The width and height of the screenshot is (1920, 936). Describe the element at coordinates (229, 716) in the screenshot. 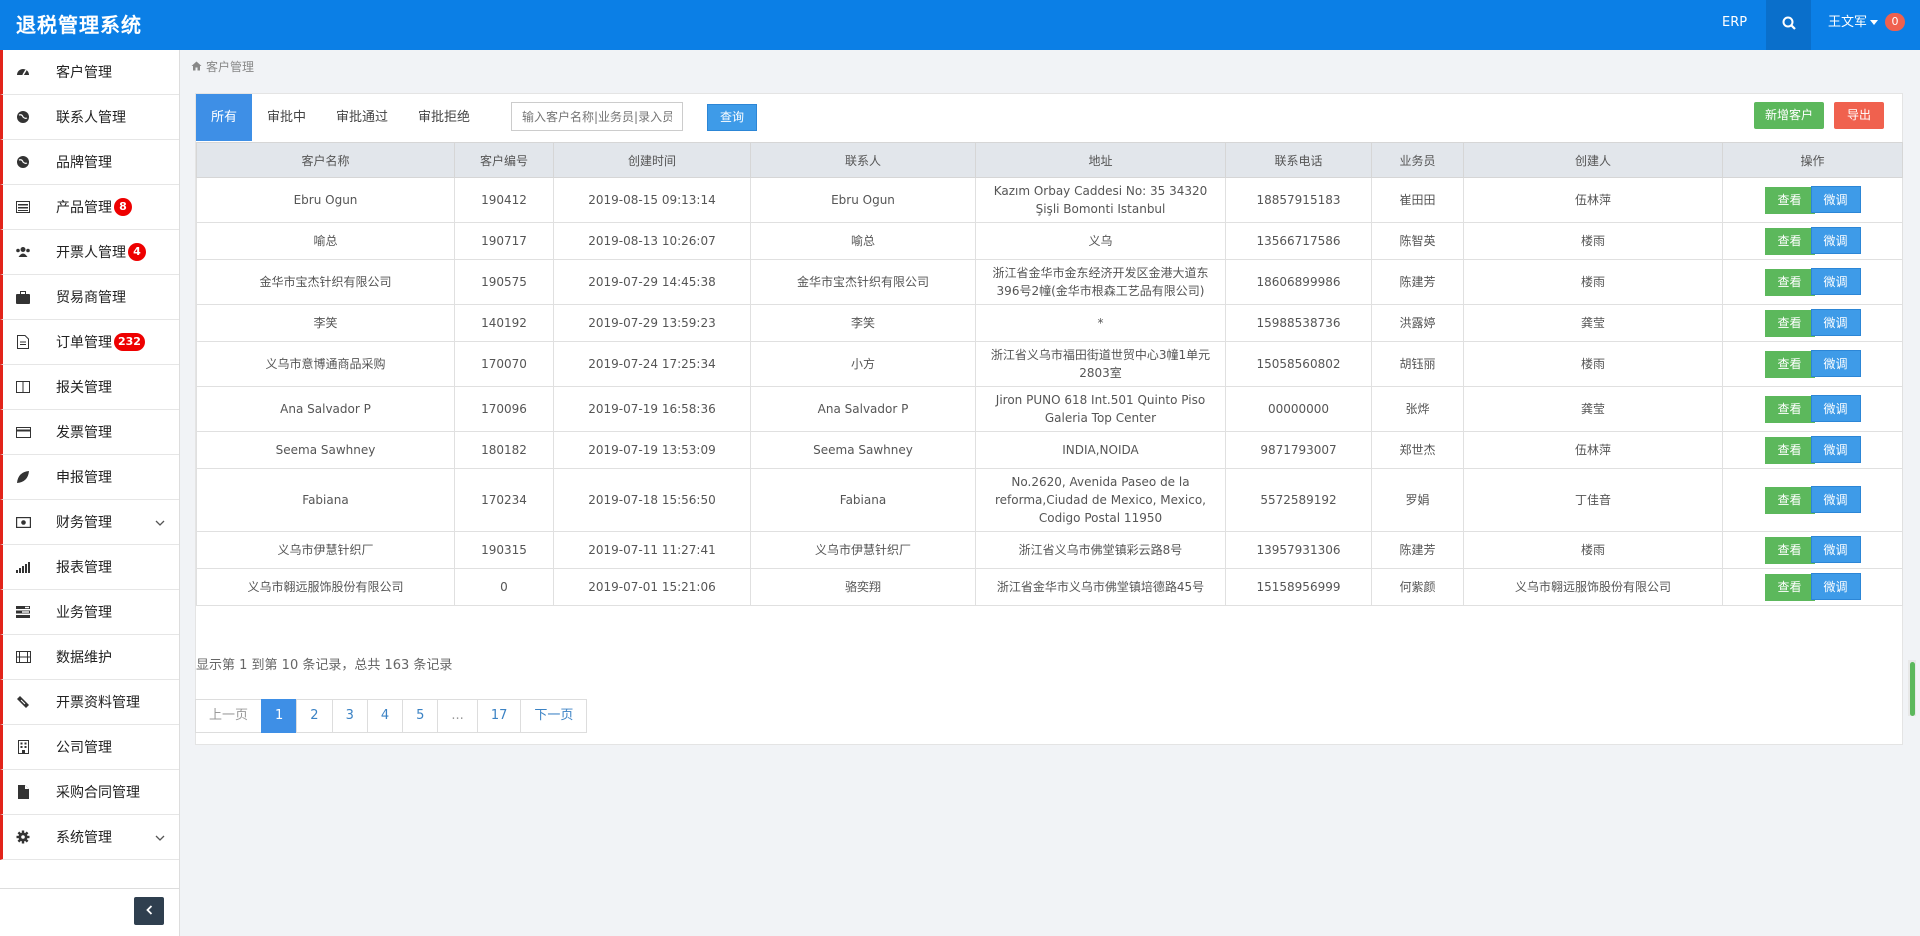

I see `prev-page-button: 上一页` at that location.